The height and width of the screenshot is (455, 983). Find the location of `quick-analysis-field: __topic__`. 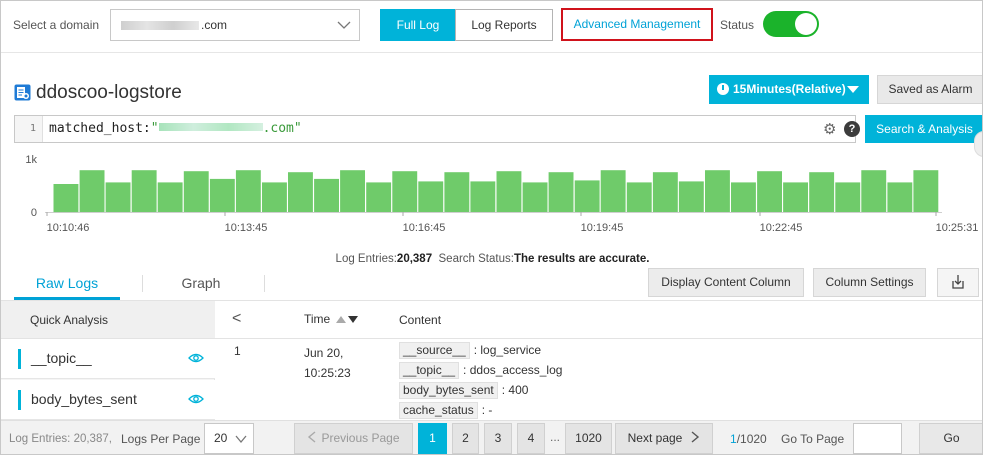

quick-analysis-field: __topic__ is located at coordinates (108, 359).